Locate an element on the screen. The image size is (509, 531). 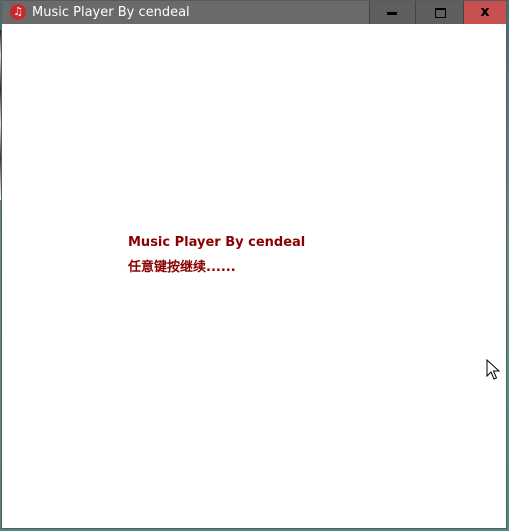
maximize-icon is located at coordinates (440, 13).